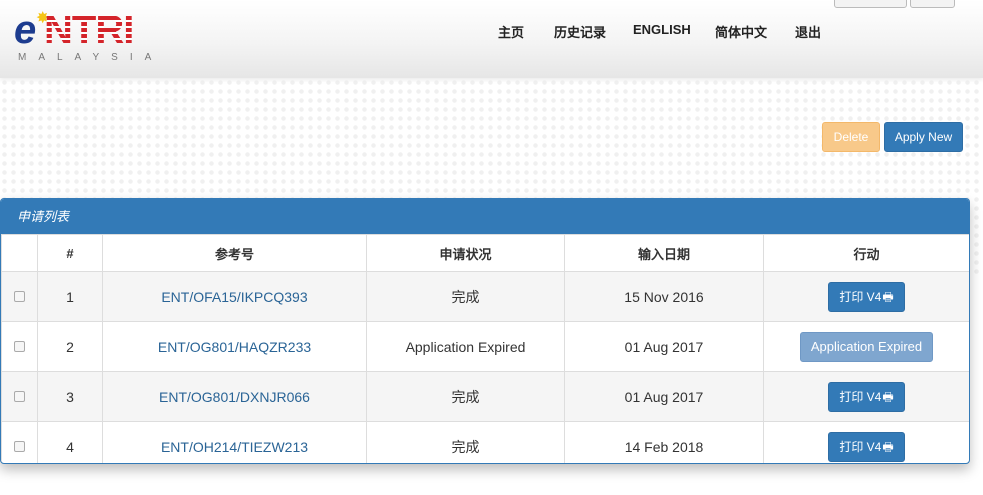  What do you see at coordinates (70, 253) in the screenshot?
I see `header-number: #` at bounding box center [70, 253].